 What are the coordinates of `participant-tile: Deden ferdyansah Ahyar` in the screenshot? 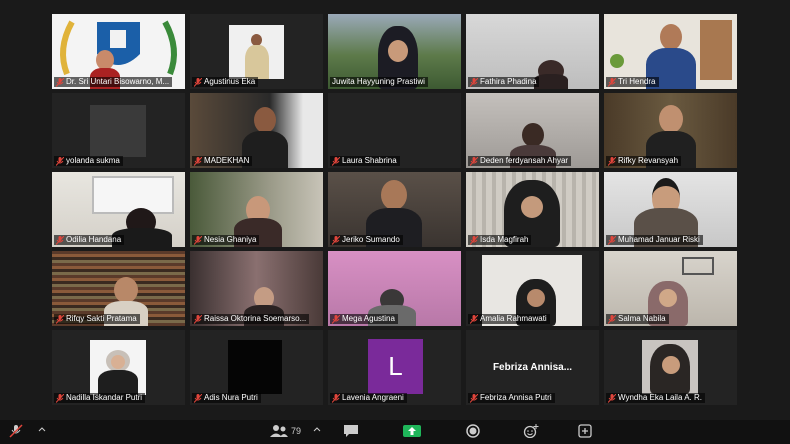 It's located at (532, 130).